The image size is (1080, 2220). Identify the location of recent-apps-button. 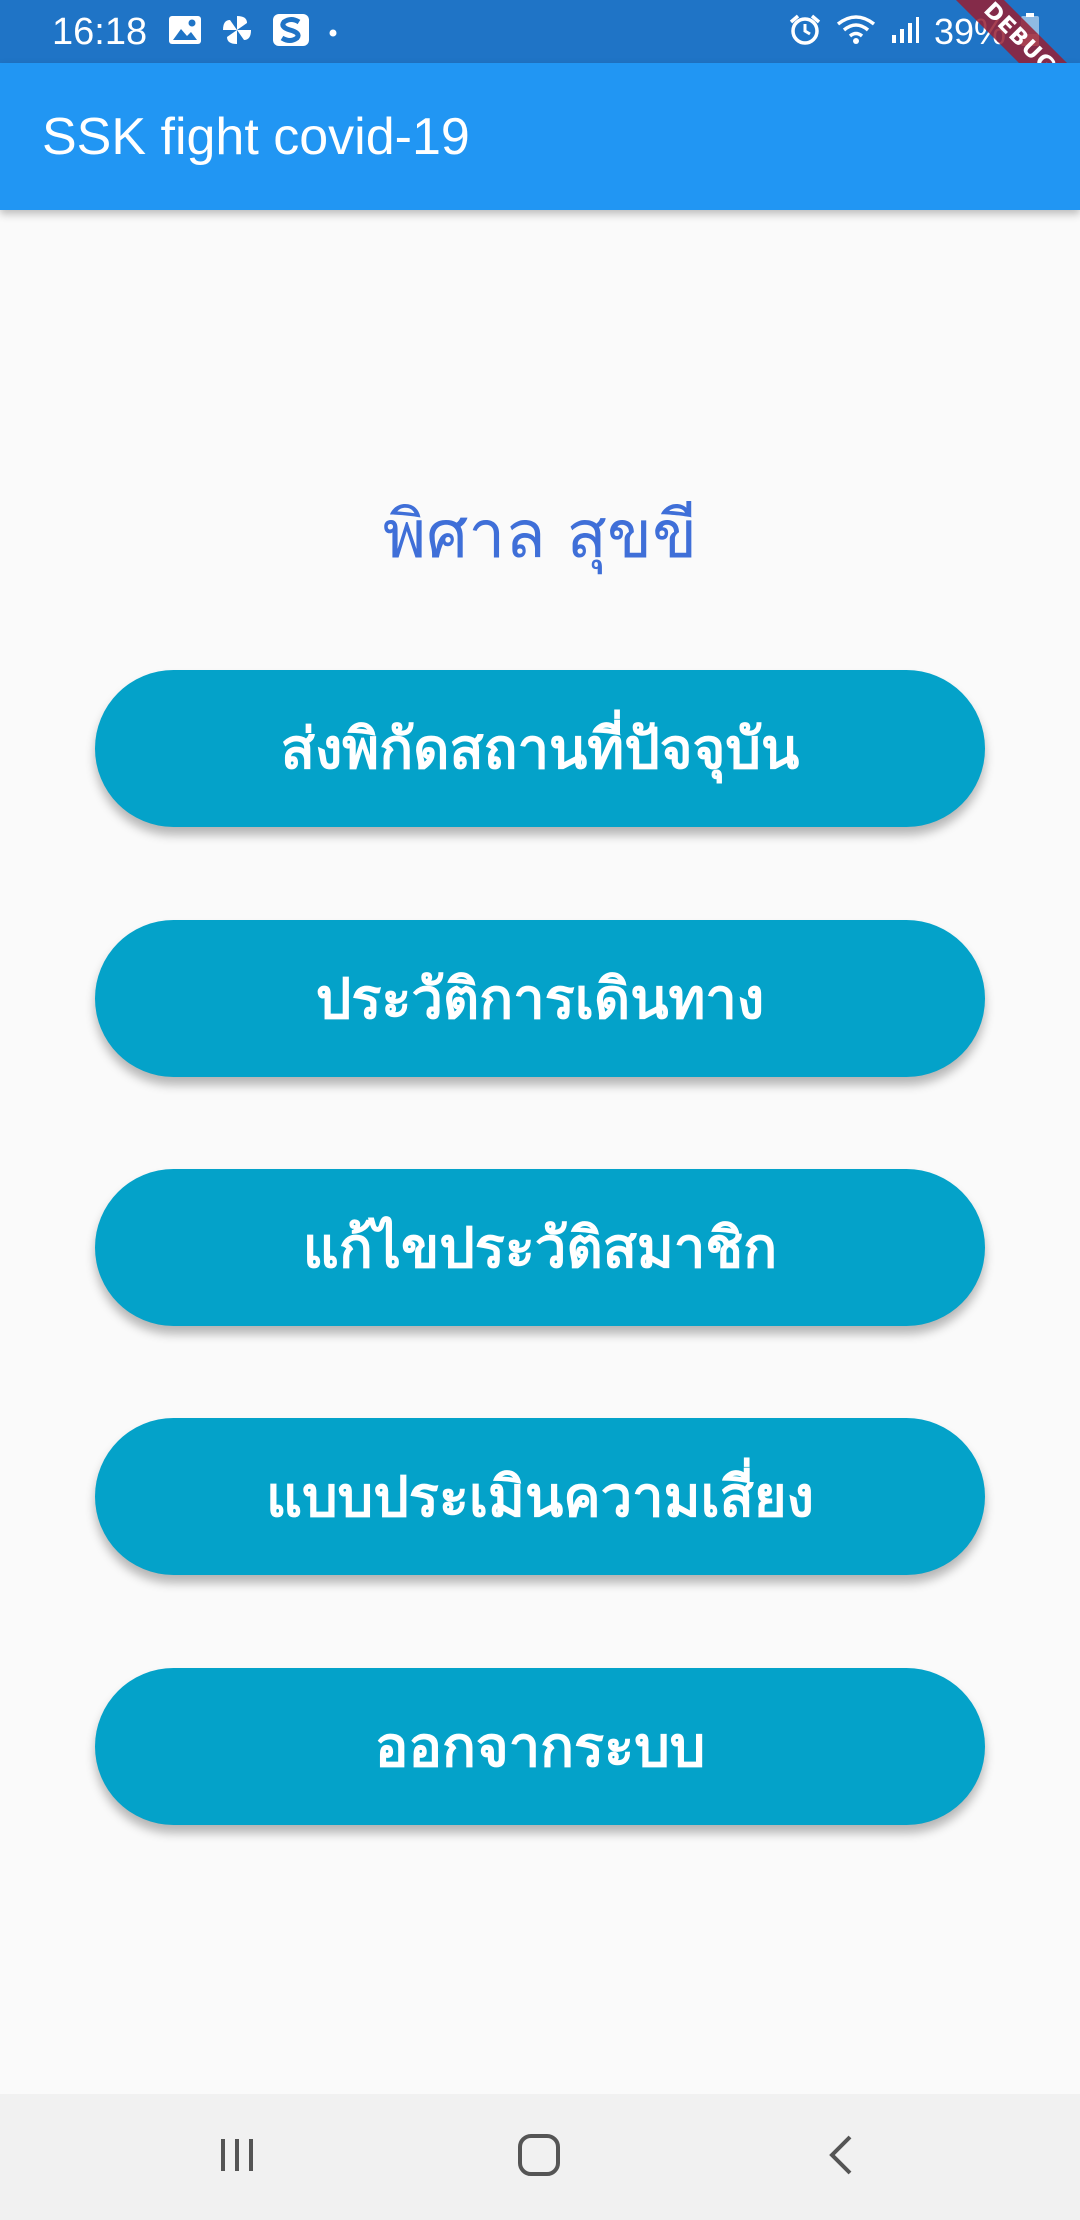
(237, 2157).